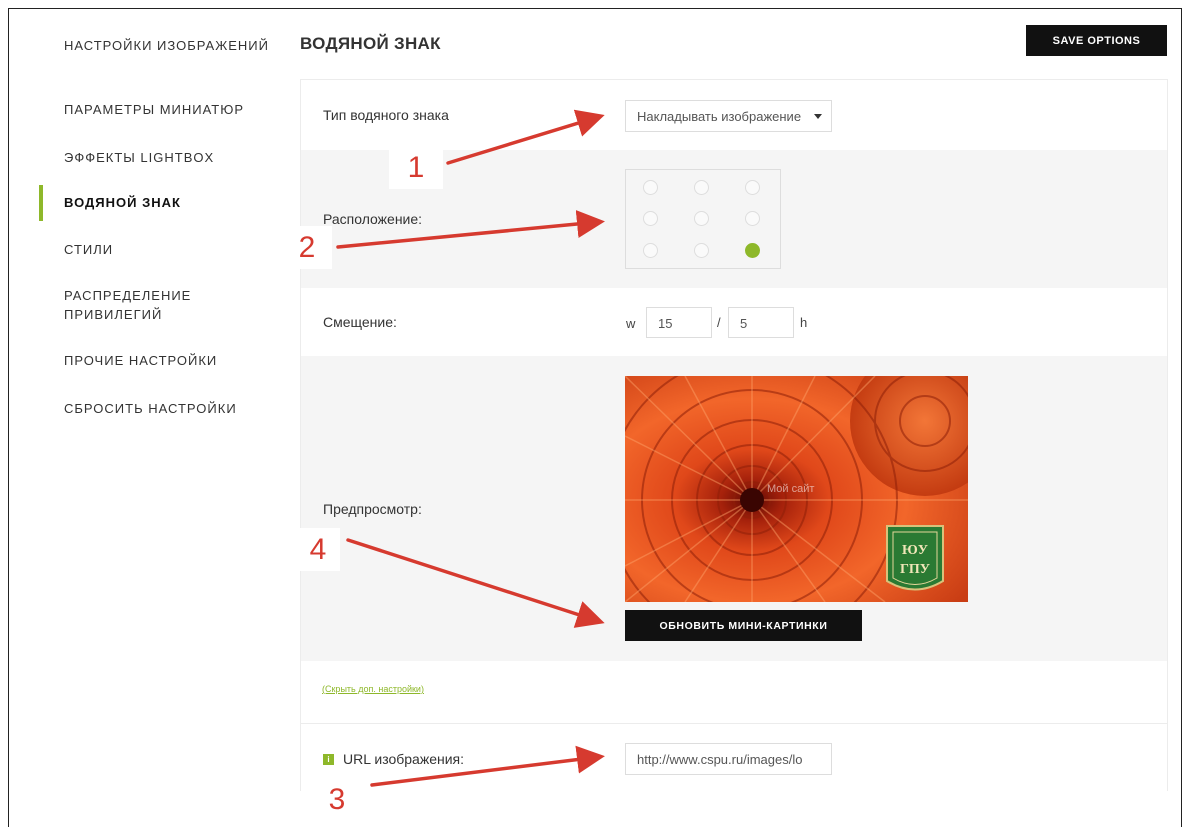 The image size is (1182, 827). What do you see at coordinates (650, 187) in the screenshot?
I see `position-radio-top-left` at bounding box center [650, 187].